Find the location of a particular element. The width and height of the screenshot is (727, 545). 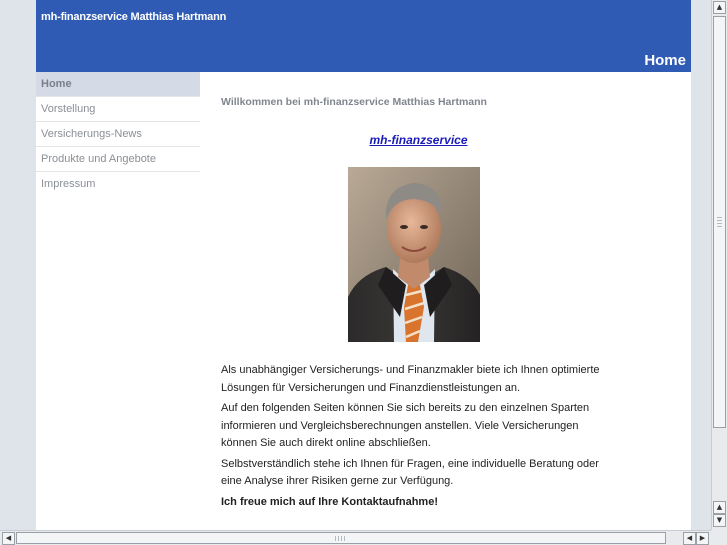

sidebar-item-versicherungs-news: Versicherungs-News is located at coordinates (118, 134).